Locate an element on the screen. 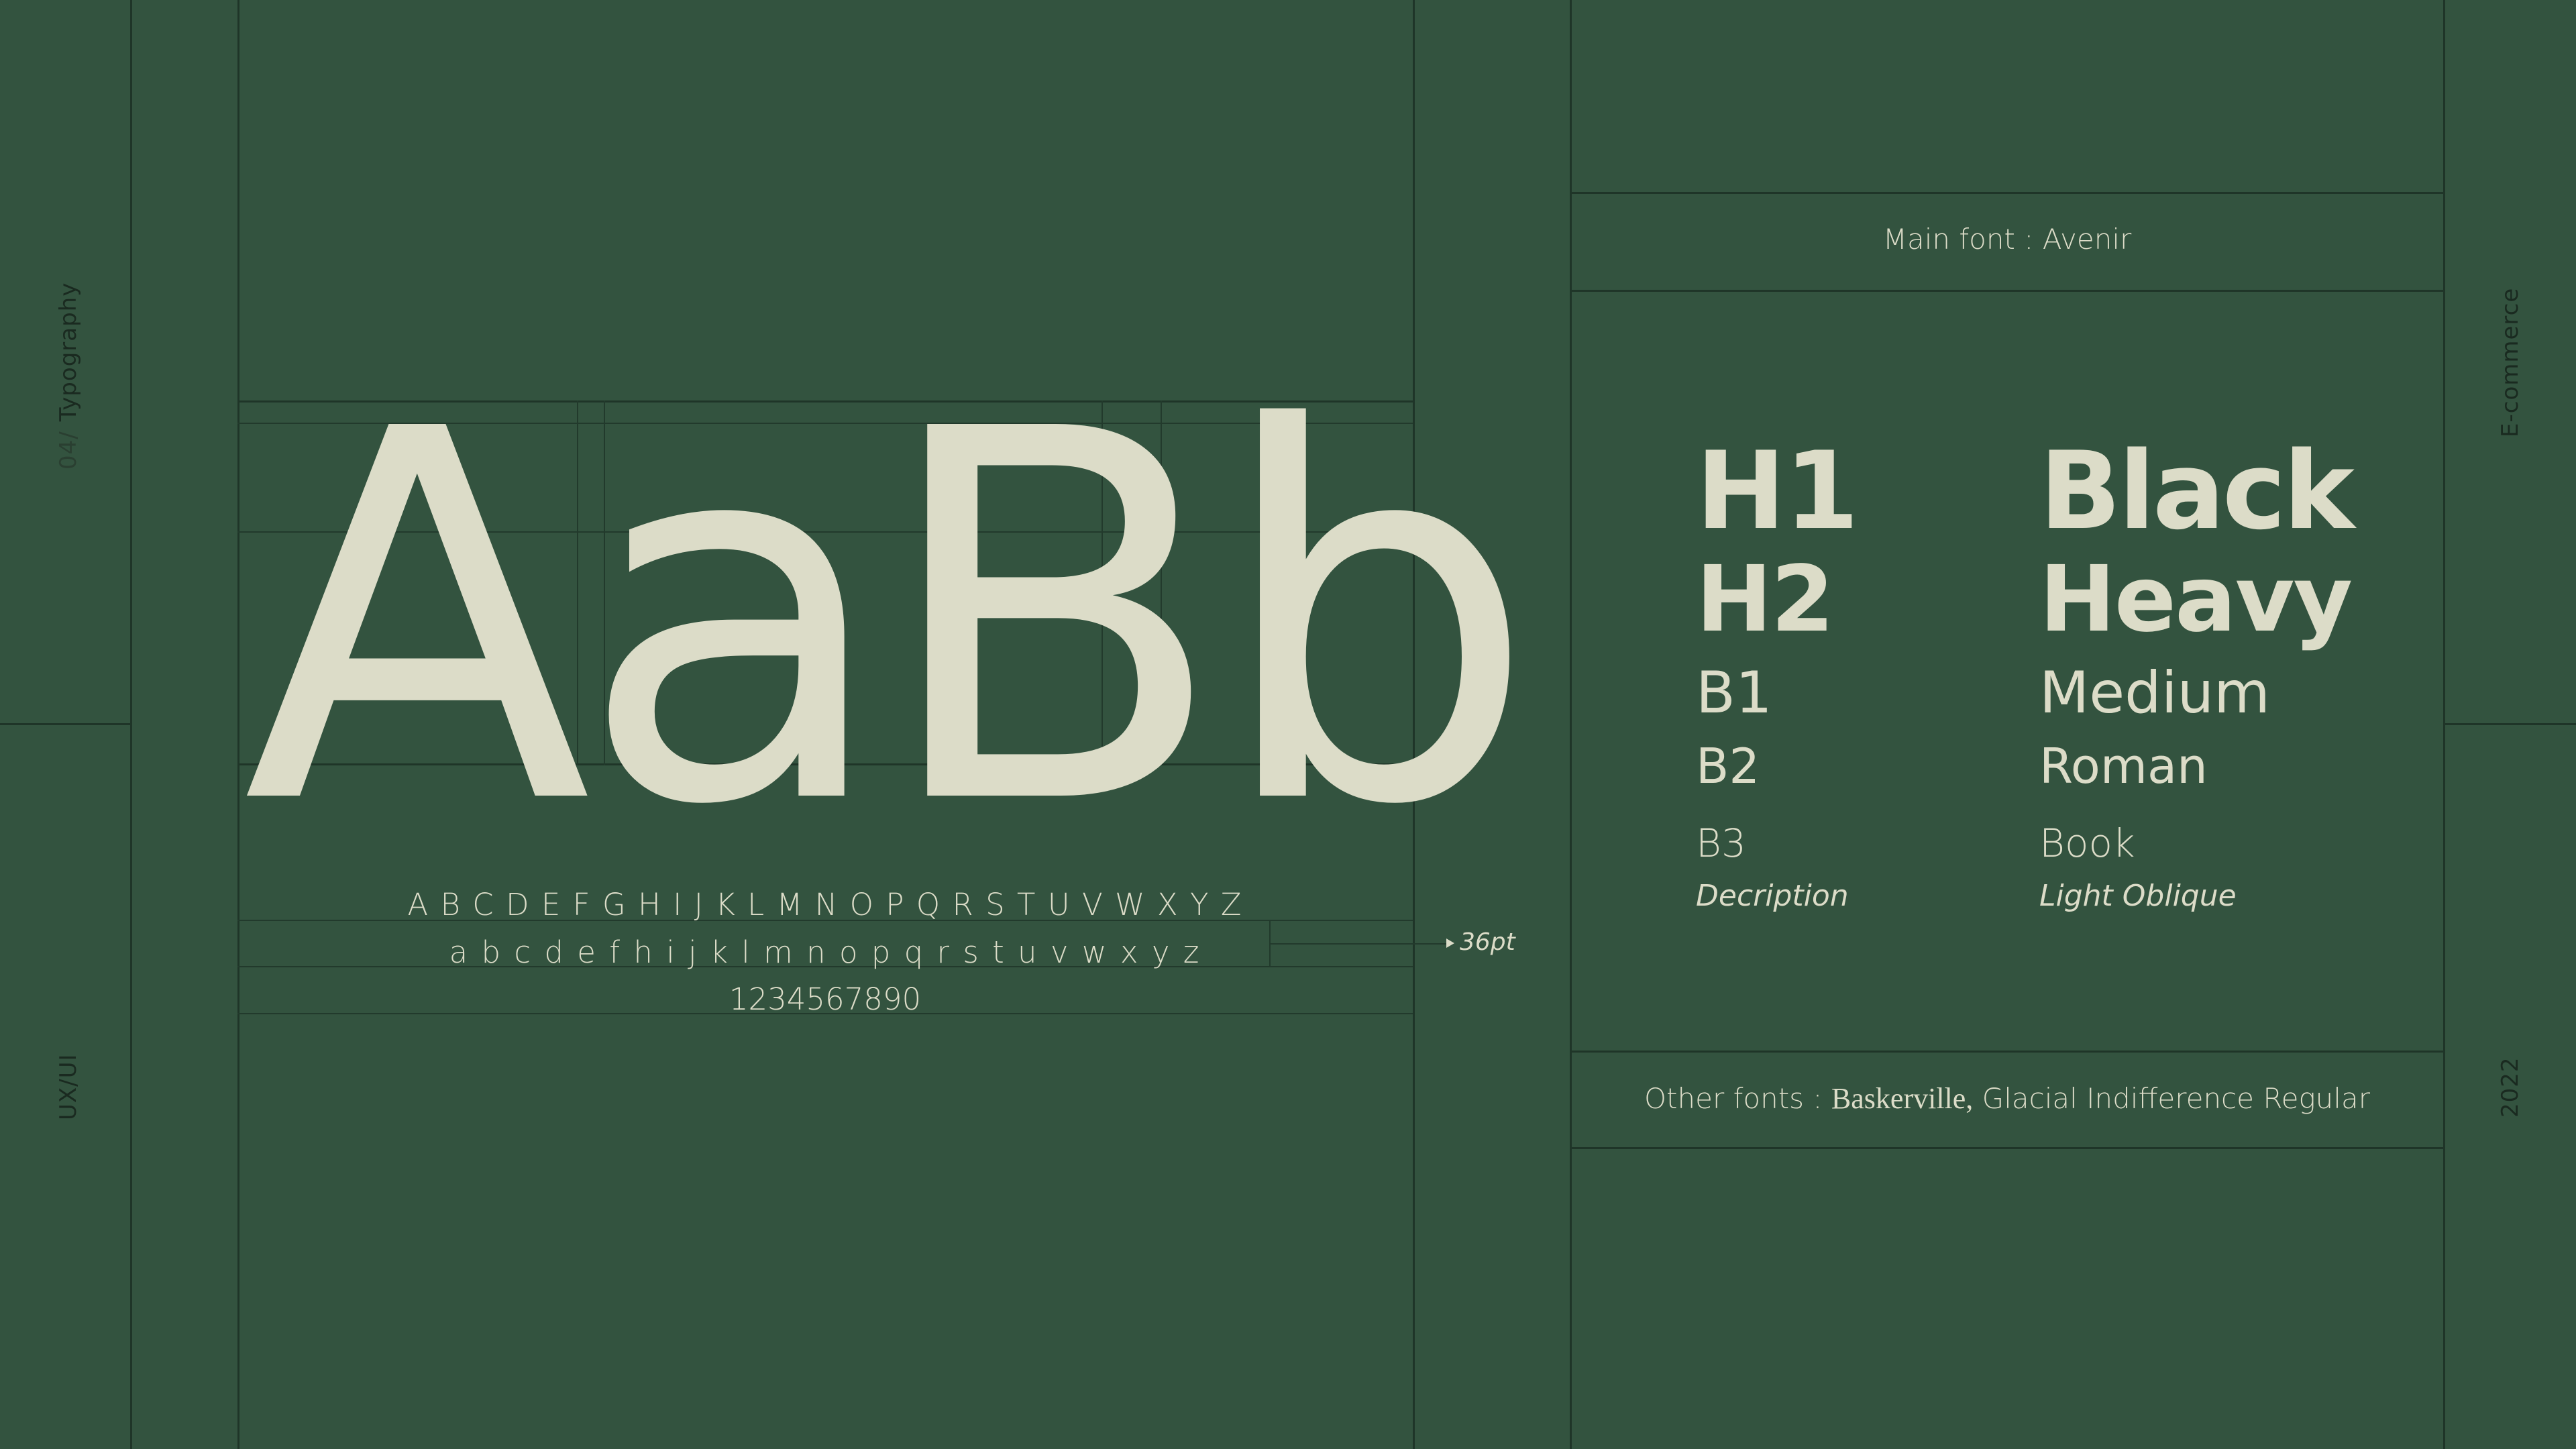 The image size is (2576, 1449). weight-black: Black is located at coordinates (2197, 490).